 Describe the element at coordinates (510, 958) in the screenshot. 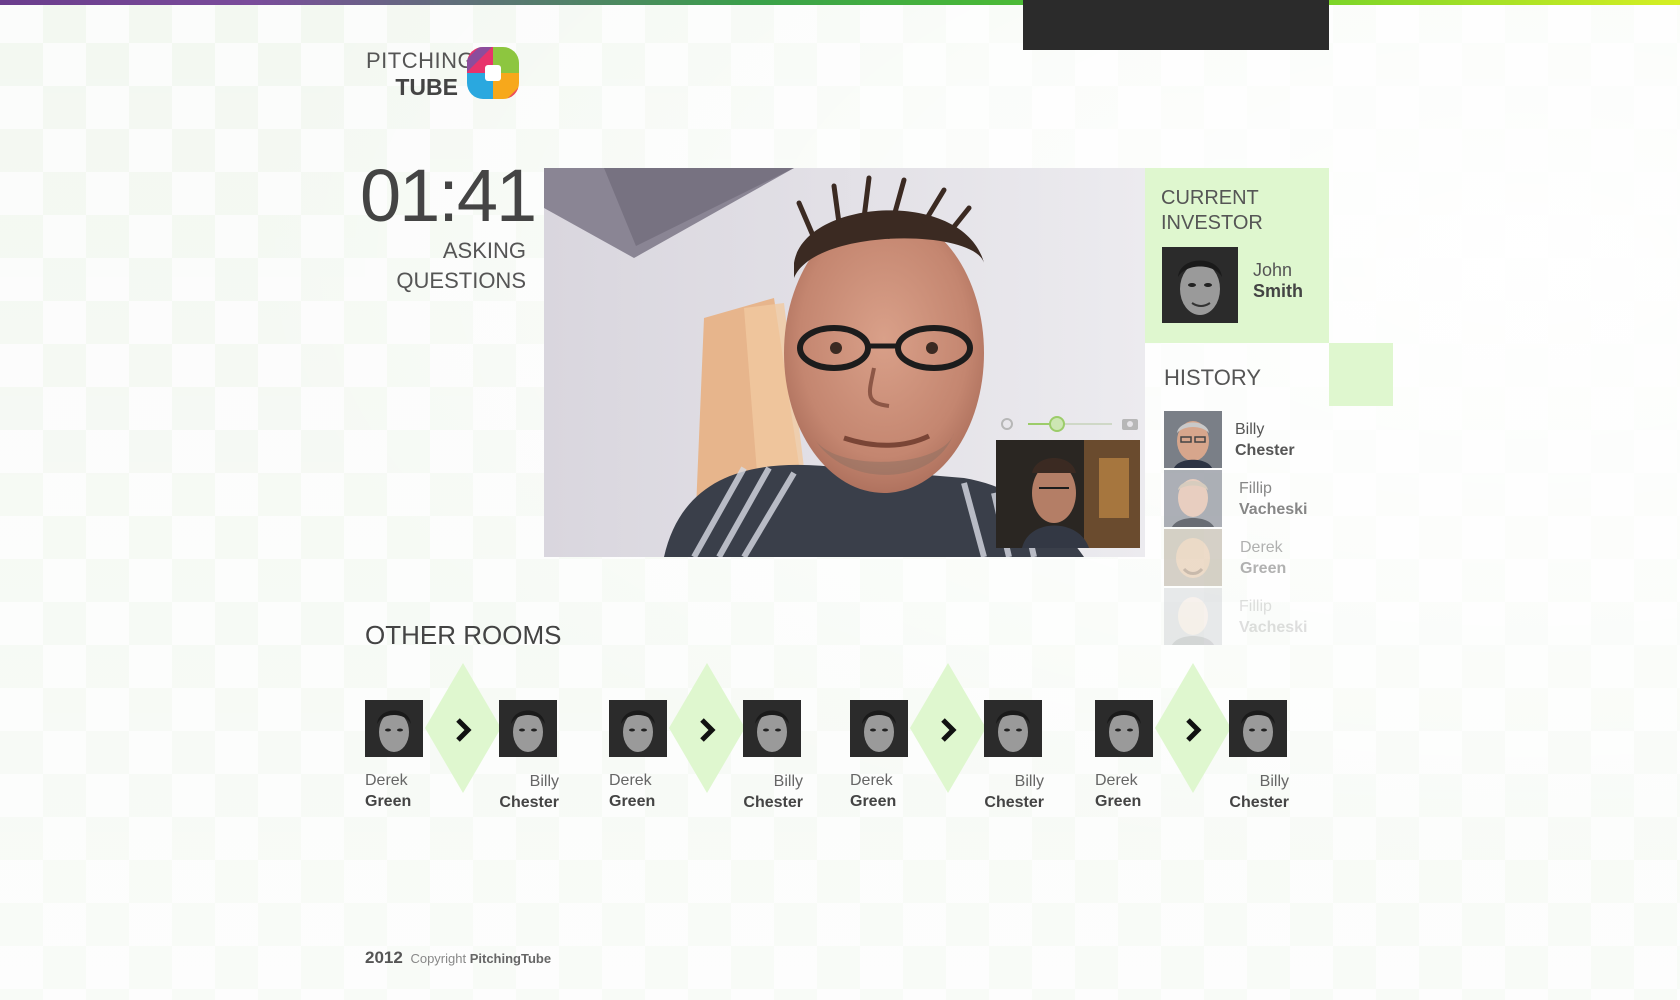

I see `footer-brand-link: PitchingTube` at that location.